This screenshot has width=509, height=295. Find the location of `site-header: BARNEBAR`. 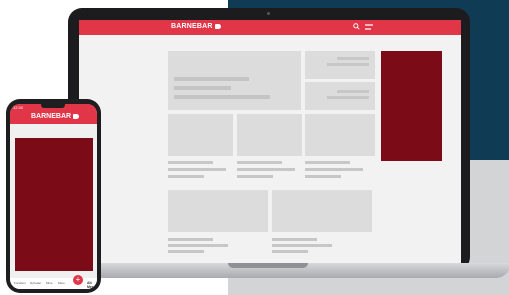

site-header: BARNEBAR is located at coordinates (270, 27).